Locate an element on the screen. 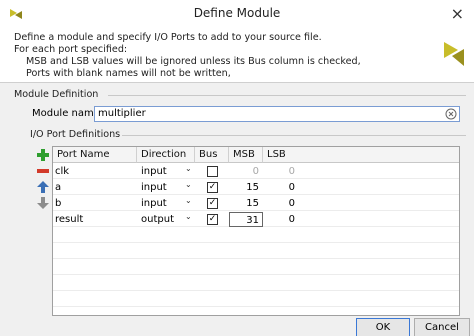 Image resolution: width=474 pixels, height=336 pixels. column-header-port-name: Port Name is located at coordinates (95, 155).